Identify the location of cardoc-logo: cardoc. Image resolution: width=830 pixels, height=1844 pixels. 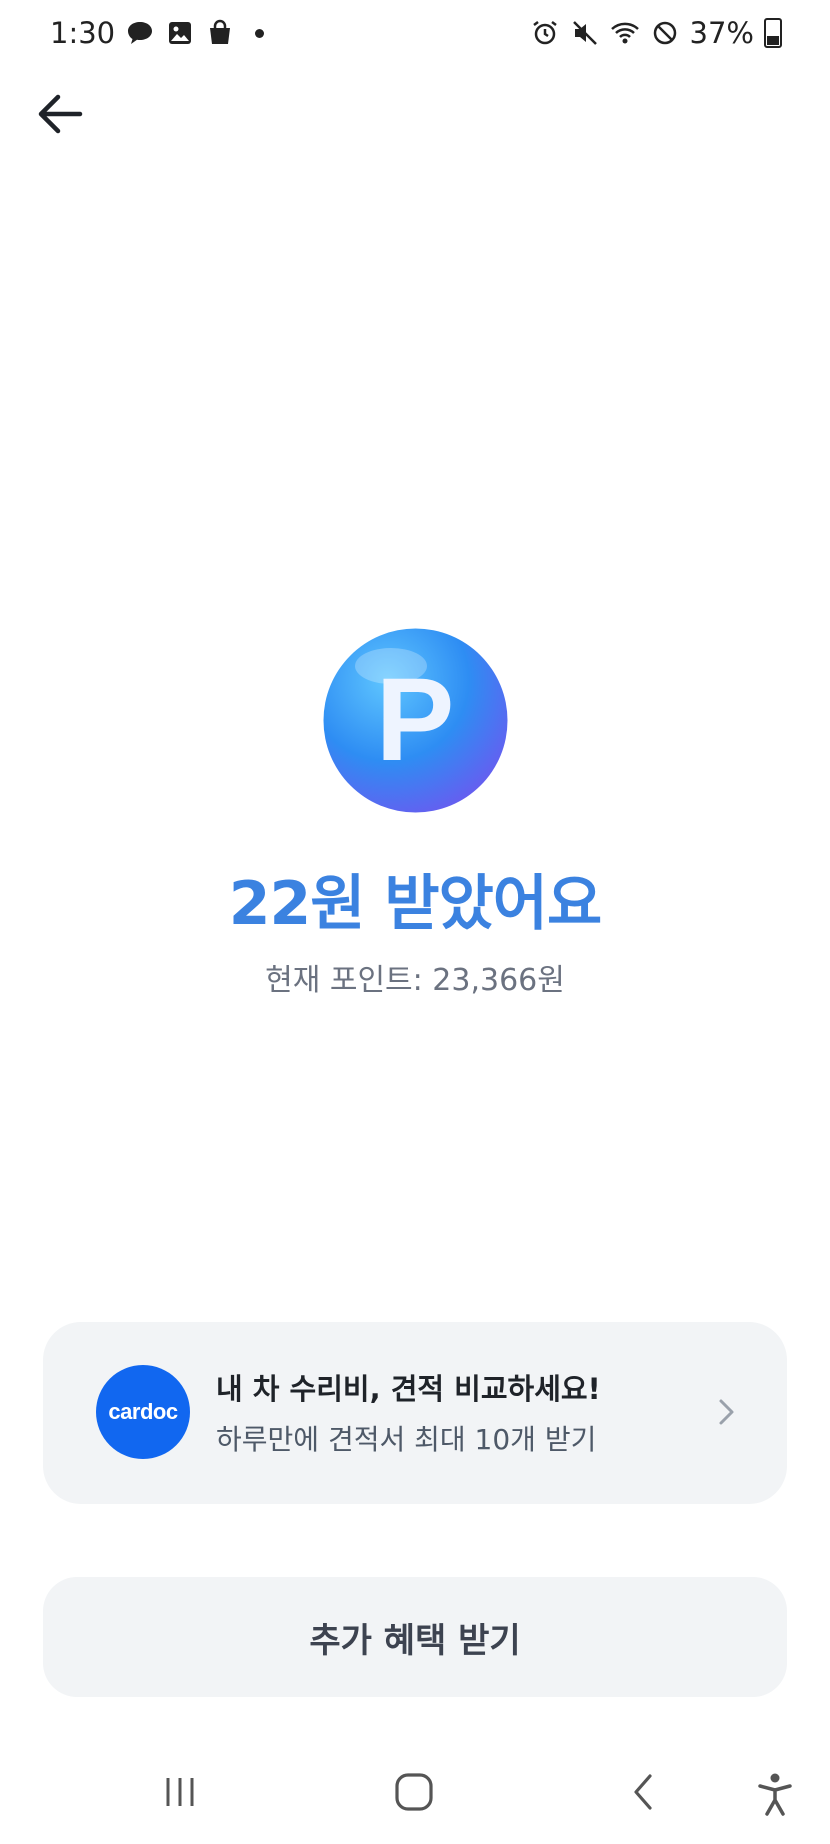
(143, 1412).